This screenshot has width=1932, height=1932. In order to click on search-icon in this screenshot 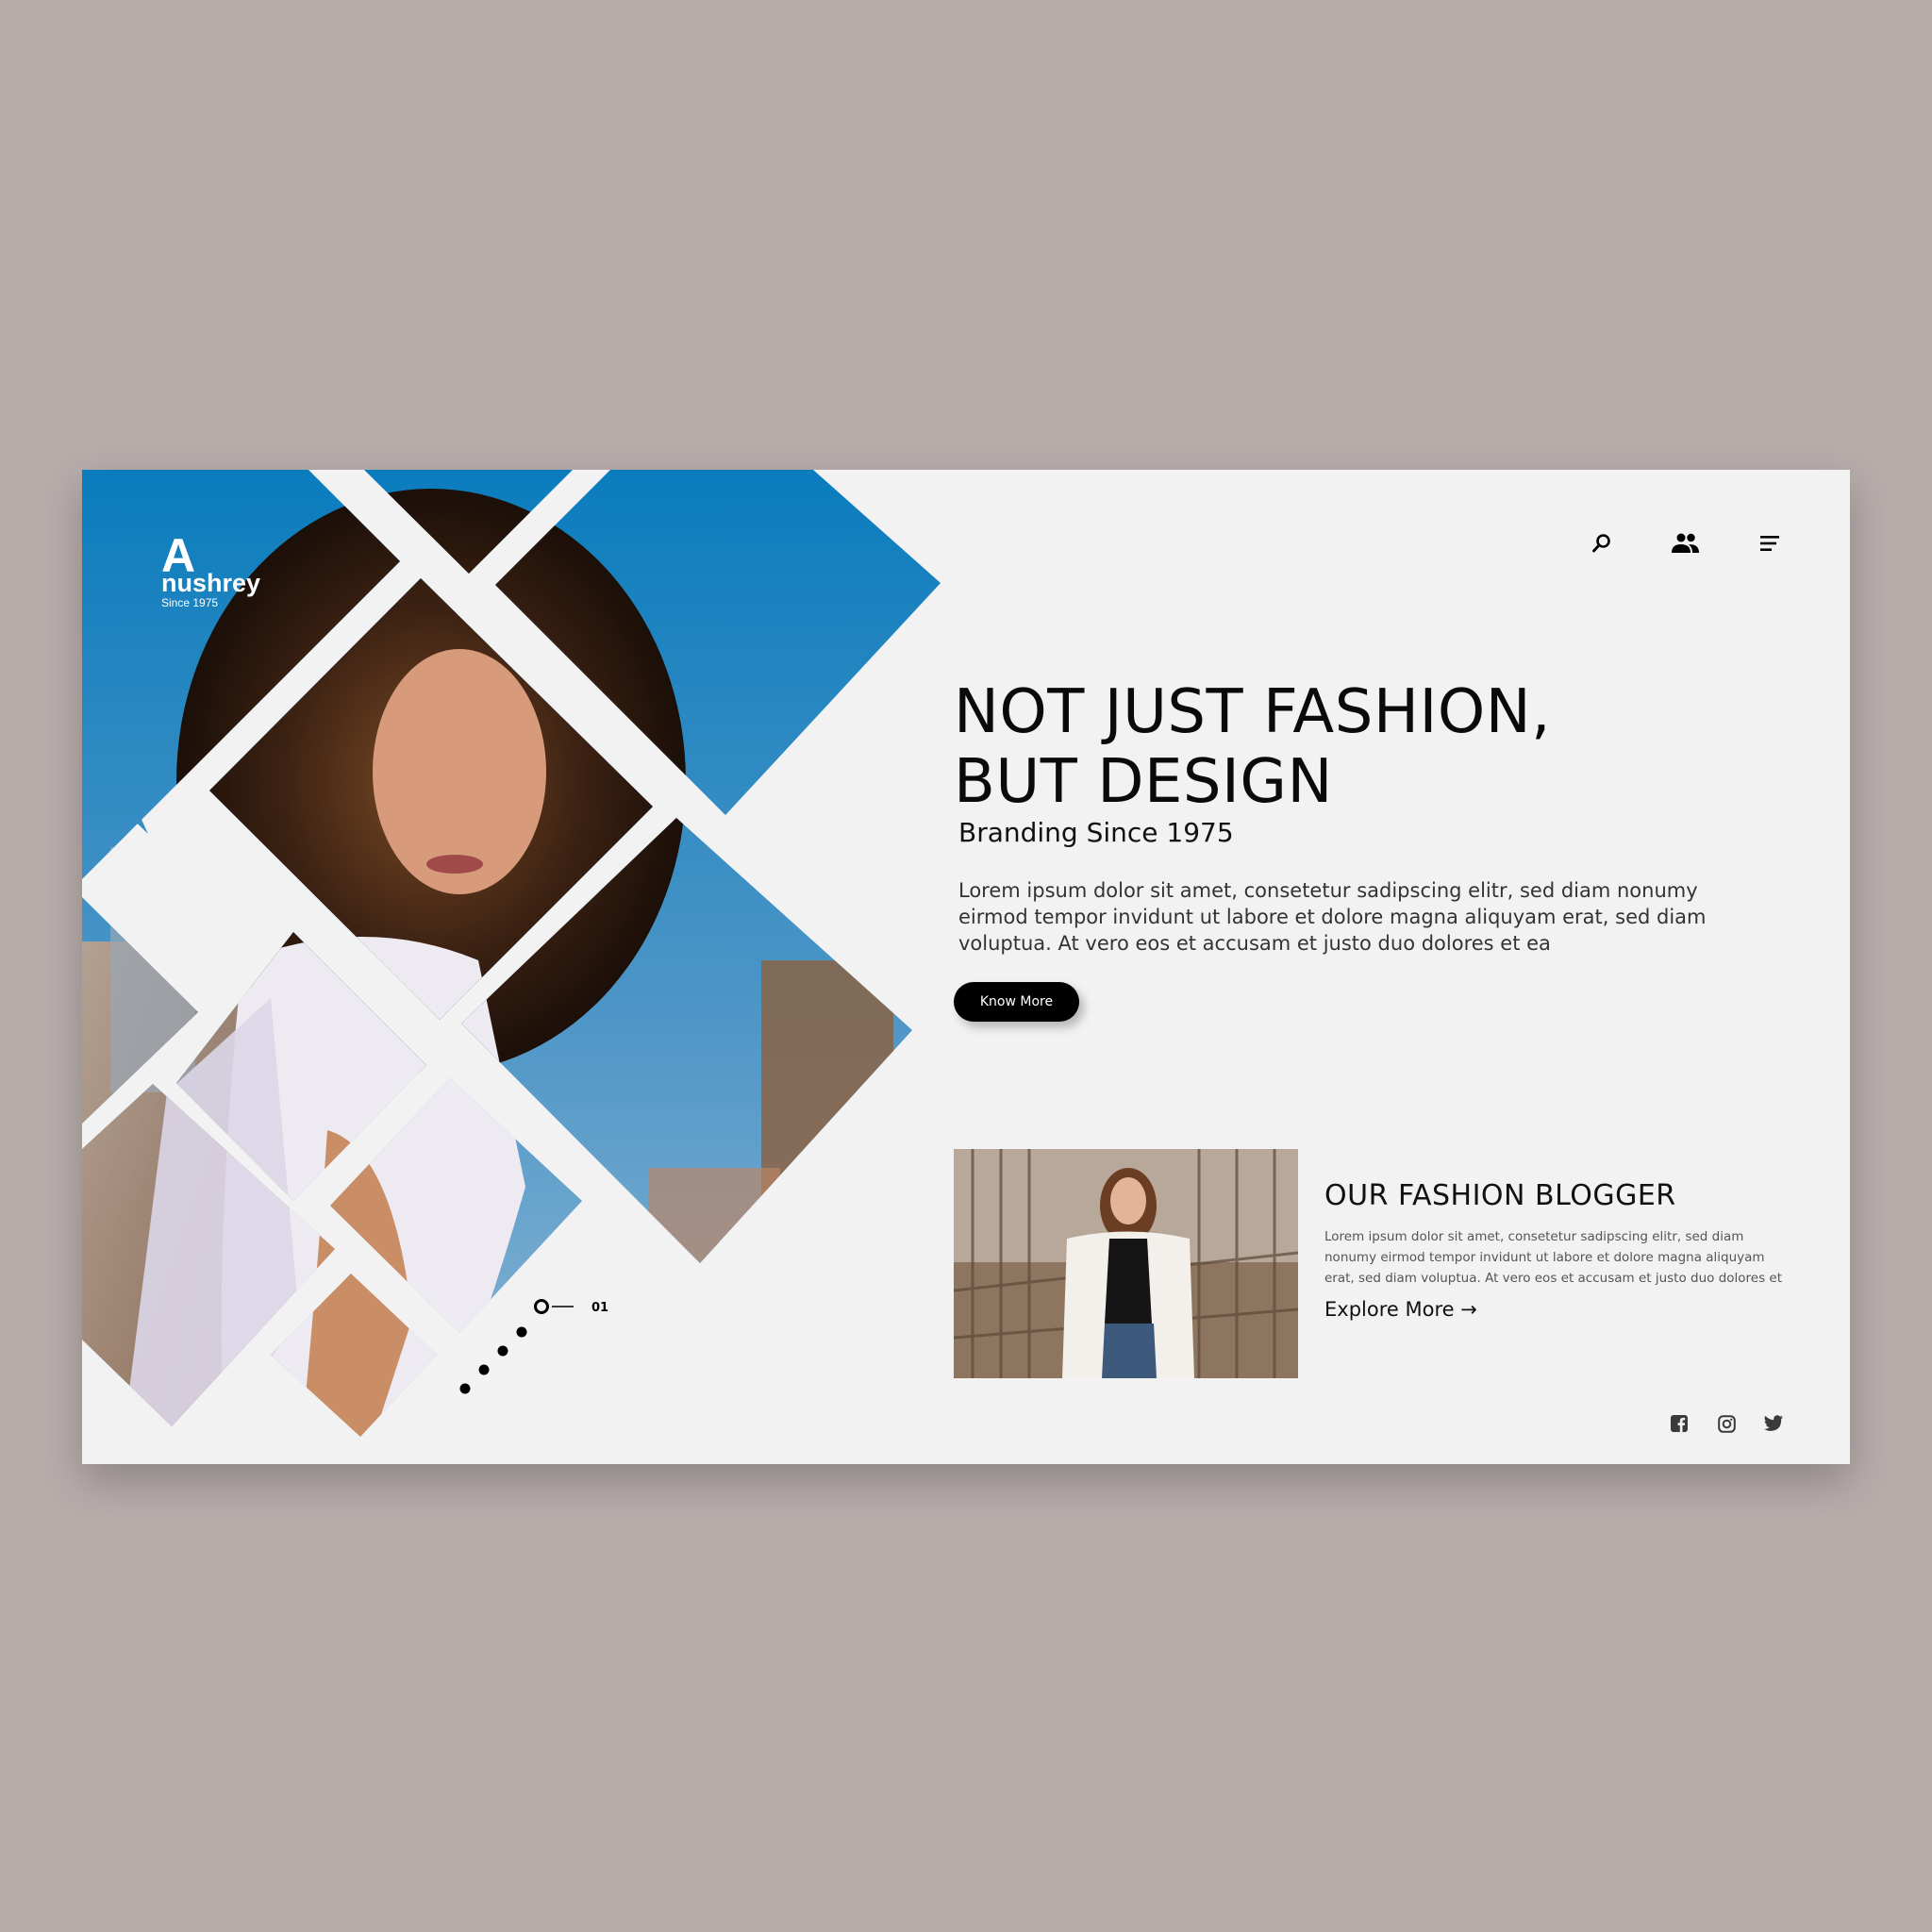, I will do `click(1601, 543)`.